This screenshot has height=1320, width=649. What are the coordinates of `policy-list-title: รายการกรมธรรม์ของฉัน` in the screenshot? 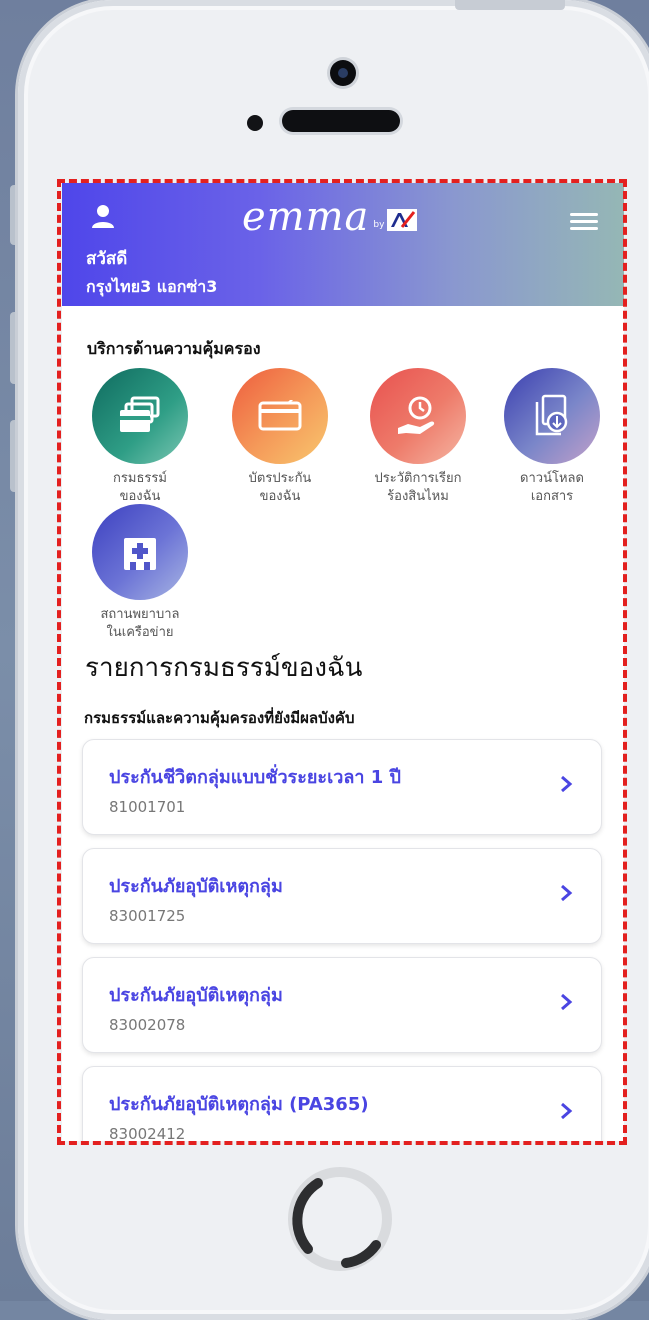 It's located at (224, 668).